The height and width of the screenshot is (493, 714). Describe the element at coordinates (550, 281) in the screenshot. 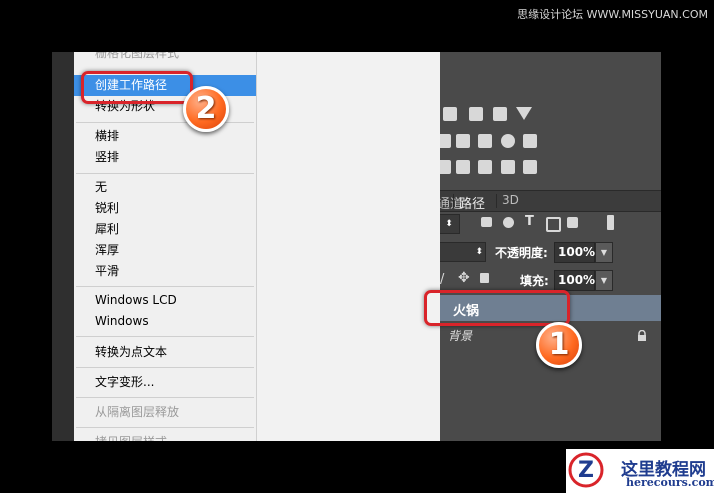

I see `lock-fill-row: / ✥ 填充: 100% ▼` at that location.